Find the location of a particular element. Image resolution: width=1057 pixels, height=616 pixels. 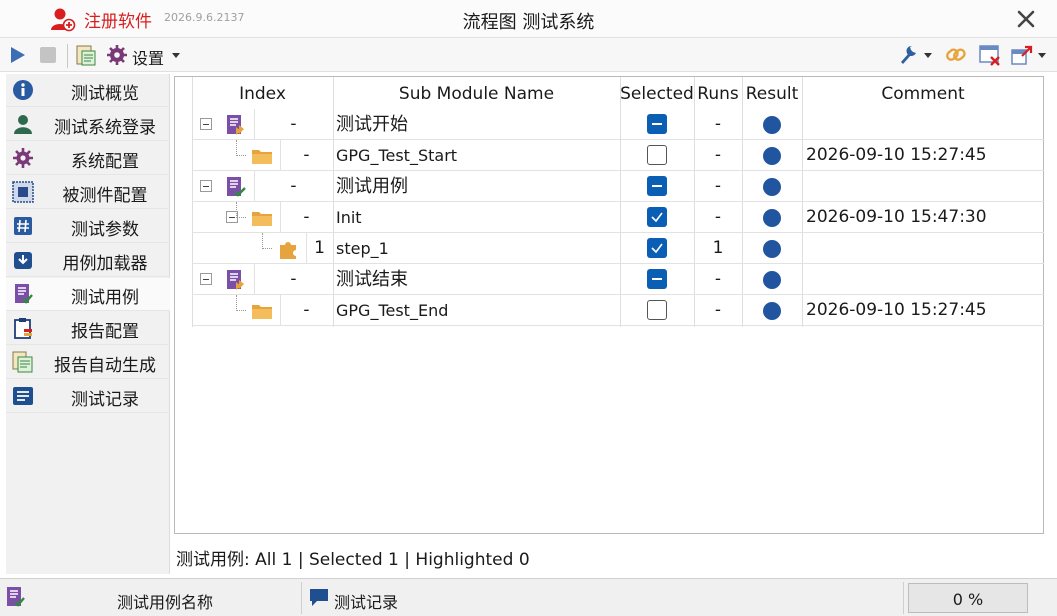

download-icon is located at coordinates (23, 260).